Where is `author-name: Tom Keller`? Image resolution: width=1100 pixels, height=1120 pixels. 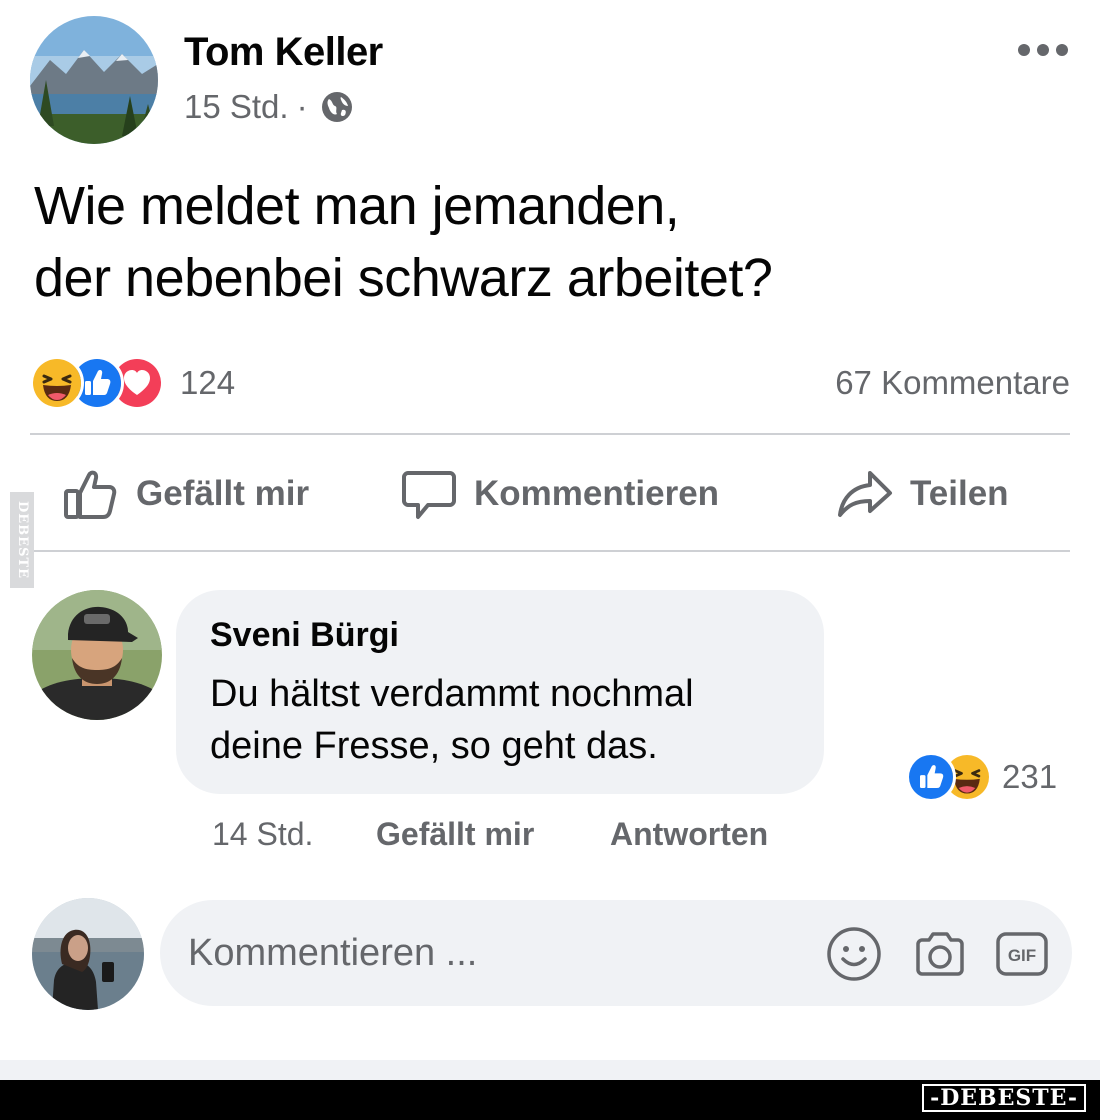
author-name: Tom Keller is located at coordinates (283, 52).